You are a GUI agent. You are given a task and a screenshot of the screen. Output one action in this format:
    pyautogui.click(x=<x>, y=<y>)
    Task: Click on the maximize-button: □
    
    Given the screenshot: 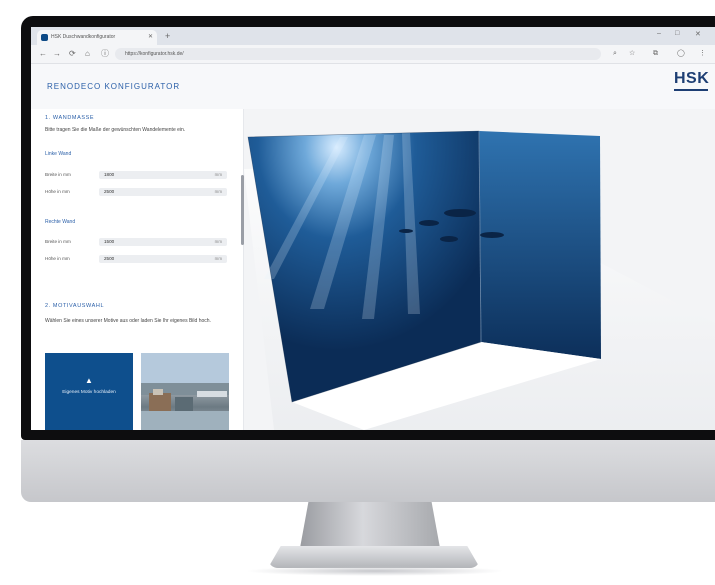 What is the action you would take?
    pyautogui.click(x=677, y=33)
    